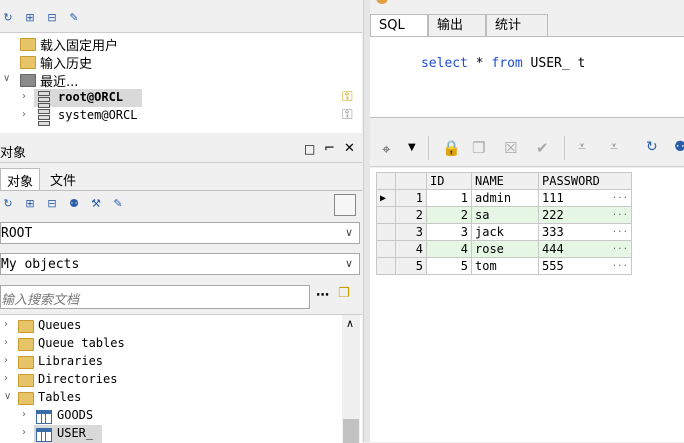  What do you see at coordinates (386, 181) in the screenshot?
I see `row-indicator-header` at bounding box center [386, 181].